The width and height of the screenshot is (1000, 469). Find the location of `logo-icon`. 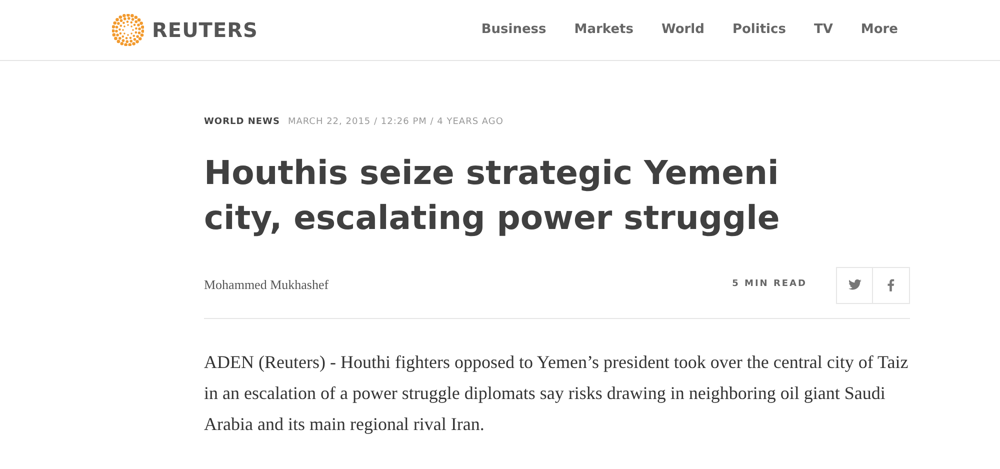

logo-icon is located at coordinates (128, 30).